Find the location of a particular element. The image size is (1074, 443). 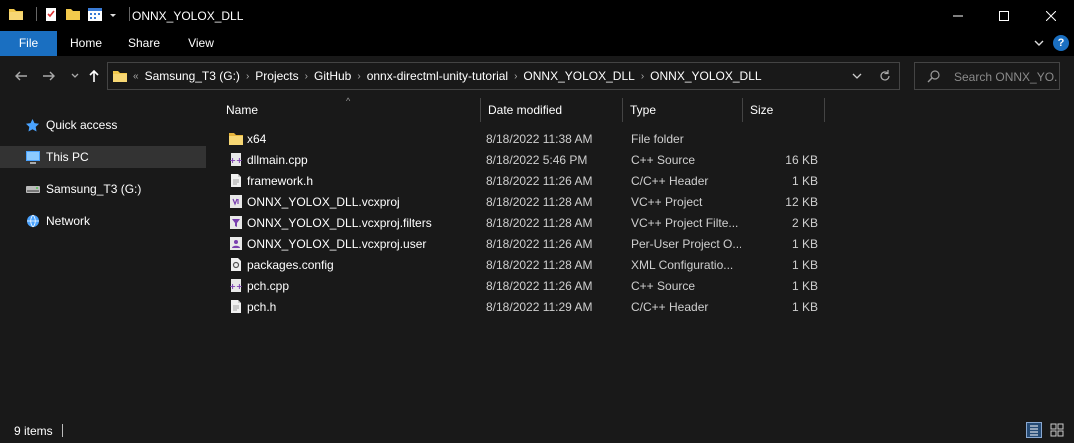

arrow-left-icon is located at coordinates (21, 76).